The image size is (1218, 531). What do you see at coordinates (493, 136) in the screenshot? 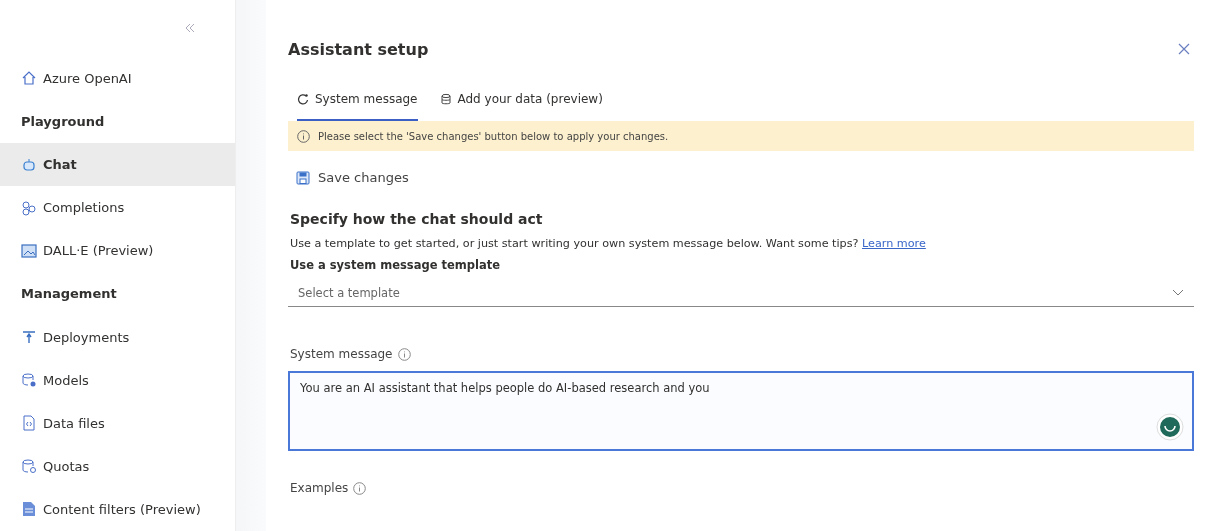
I see `notice-text: Please select the 'Save changes' button below to apply your changes.` at bounding box center [493, 136].